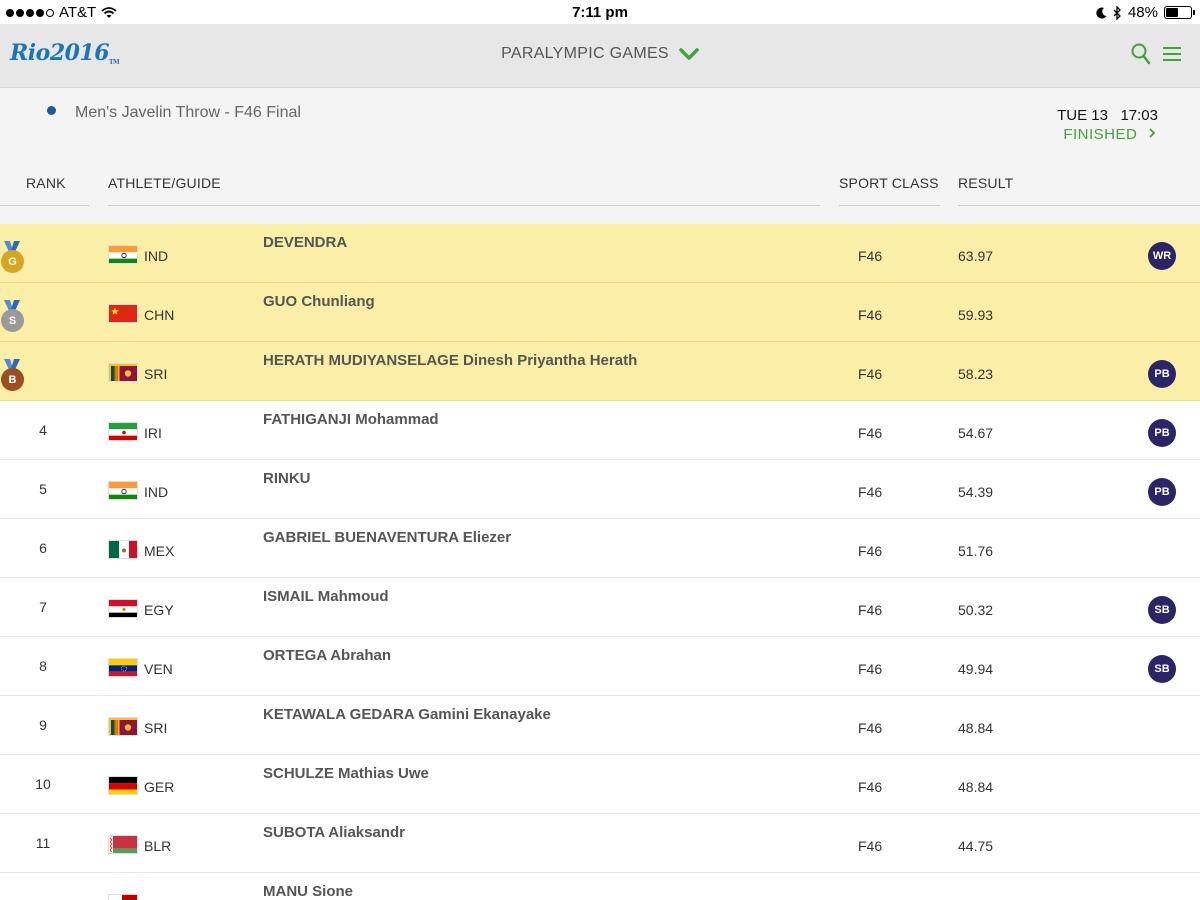  I want to click on athlete-name: MANU Sione, so click(308, 891).